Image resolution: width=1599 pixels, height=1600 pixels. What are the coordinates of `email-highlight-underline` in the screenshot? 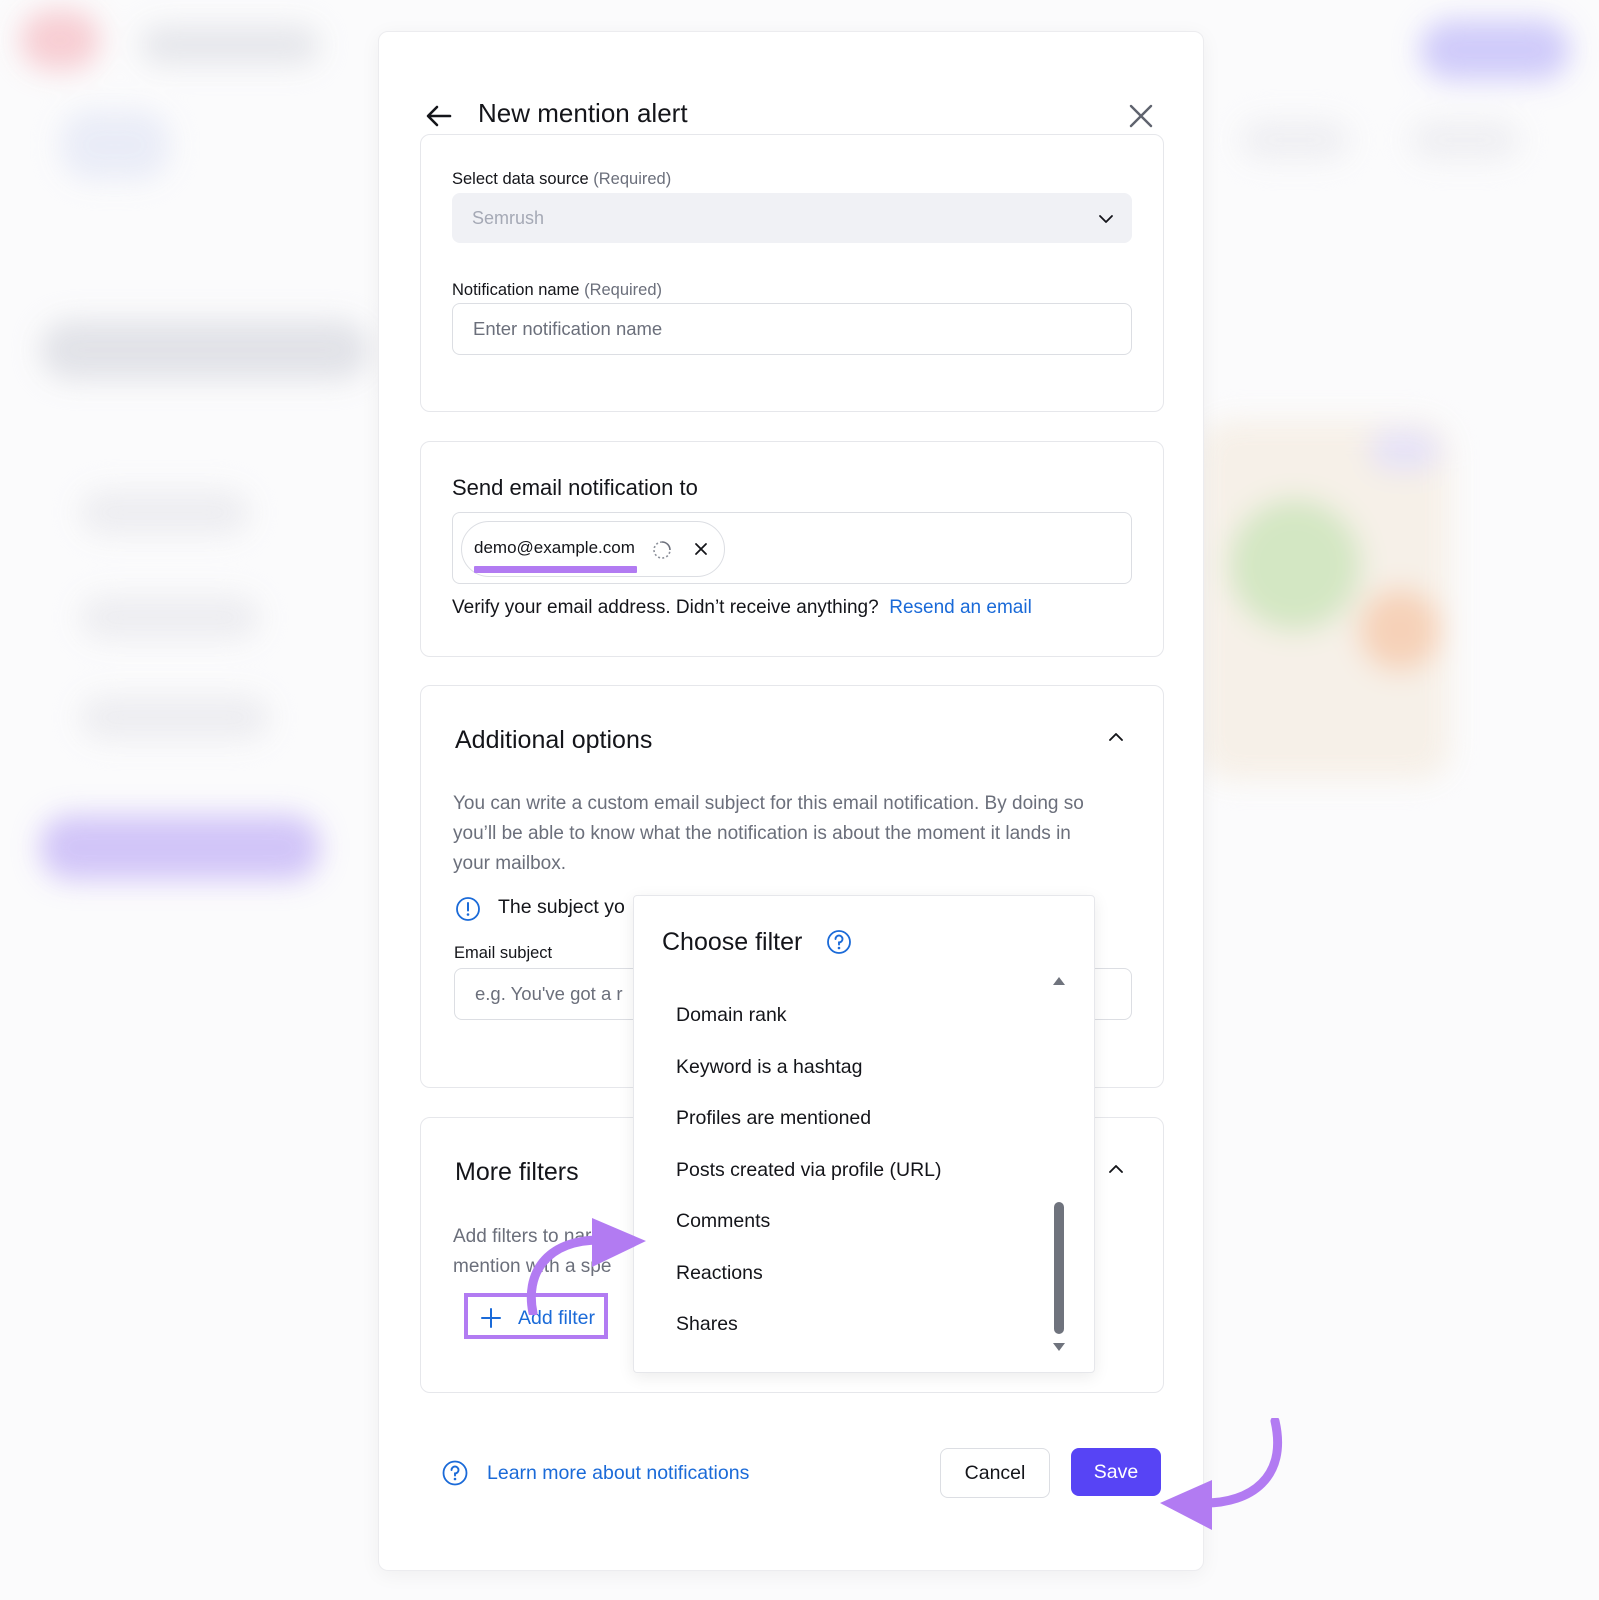 It's located at (555, 569).